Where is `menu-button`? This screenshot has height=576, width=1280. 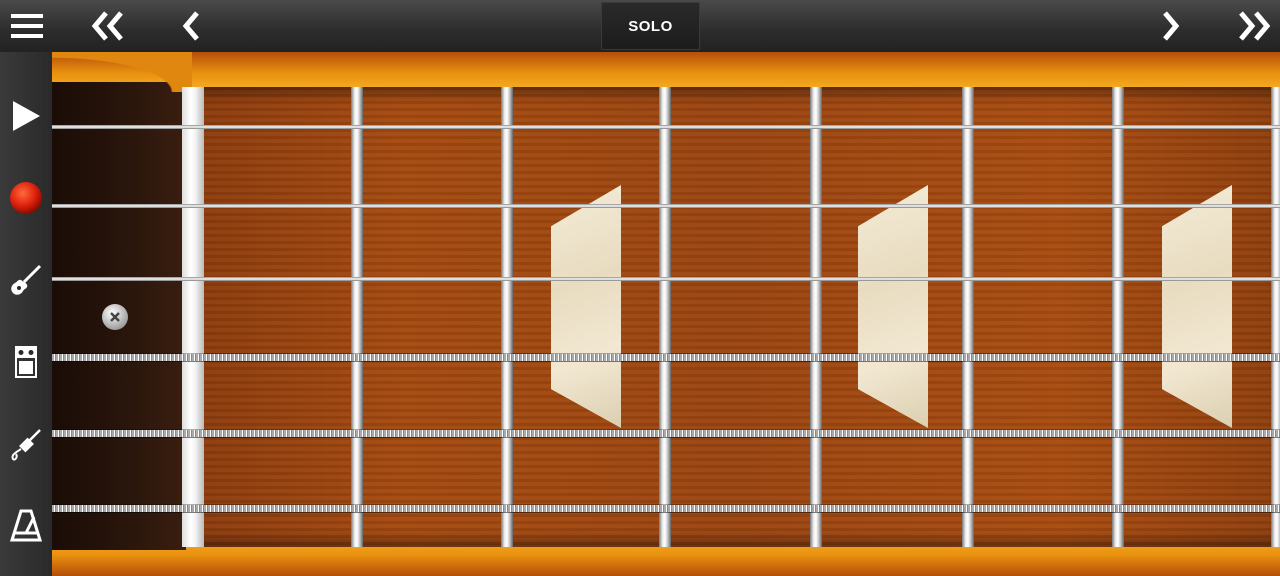
menu-button is located at coordinates (27, 26).